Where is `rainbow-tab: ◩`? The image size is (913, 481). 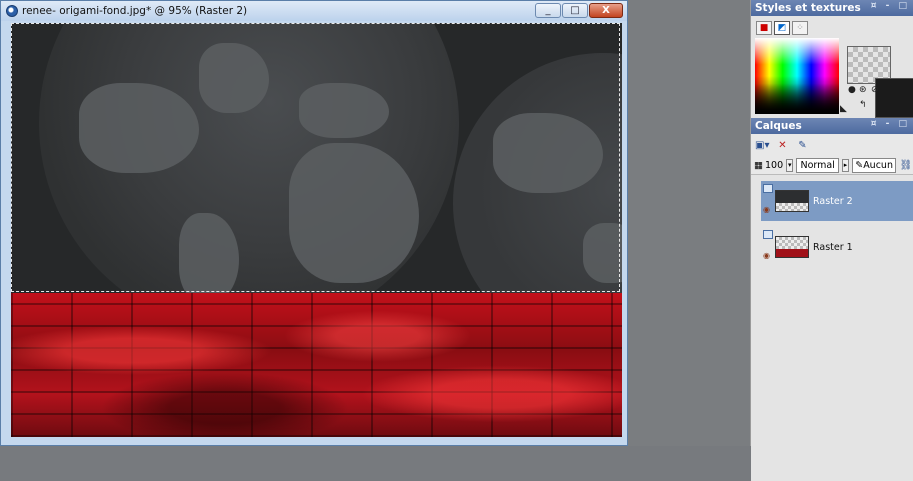 rainbow-tab: ◩ is located at coordinates (782, 28).